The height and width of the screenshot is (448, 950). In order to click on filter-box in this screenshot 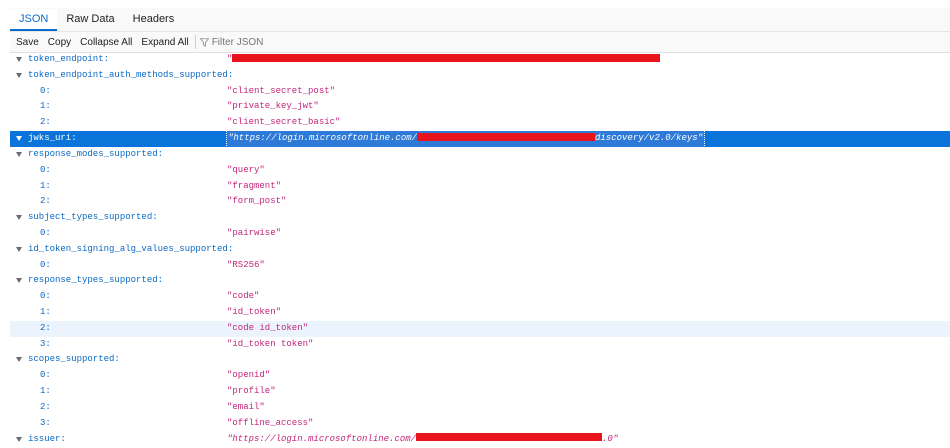, I will do `click(265, 42)`.